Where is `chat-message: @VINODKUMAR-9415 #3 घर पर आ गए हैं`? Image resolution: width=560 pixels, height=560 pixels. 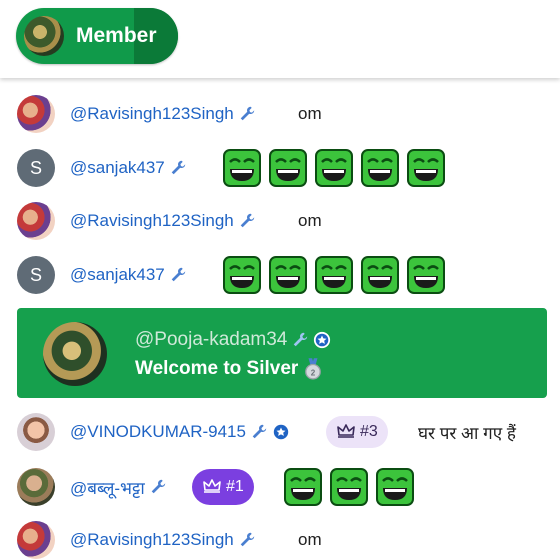
chat-message: @VINODKUMAR-9415 #3 घर पर आ गए हैं is located at coordinates (280, 432).